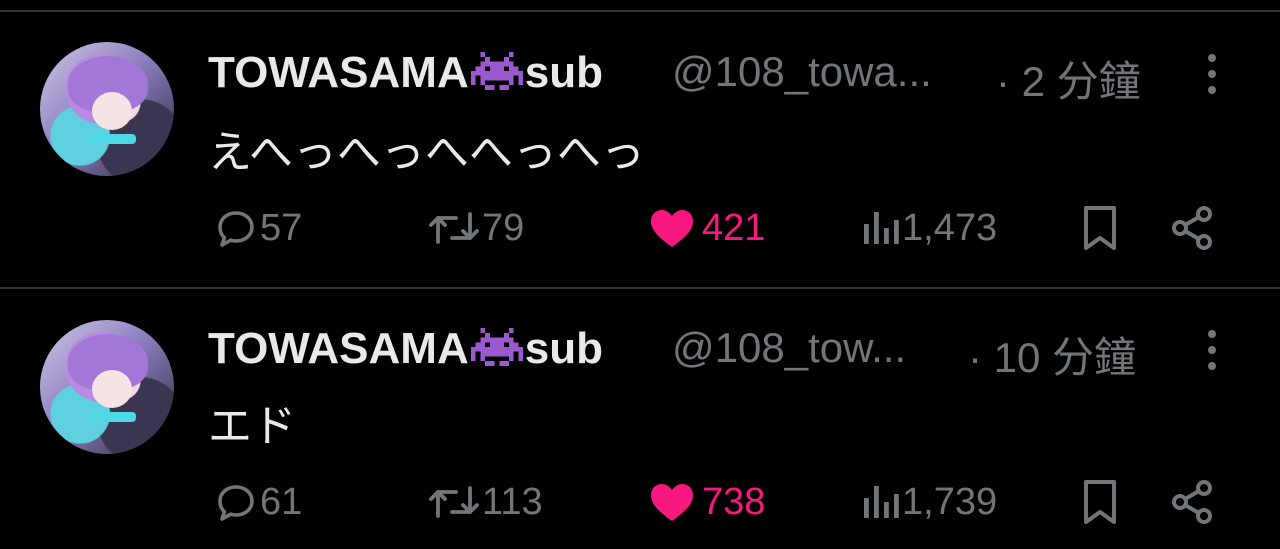 Image resolution: width=1280 pixels, height=549 pixels. Describe the element at coordinates (503, 227) in the screenshot. I see `retweet-count: 79` at that location.